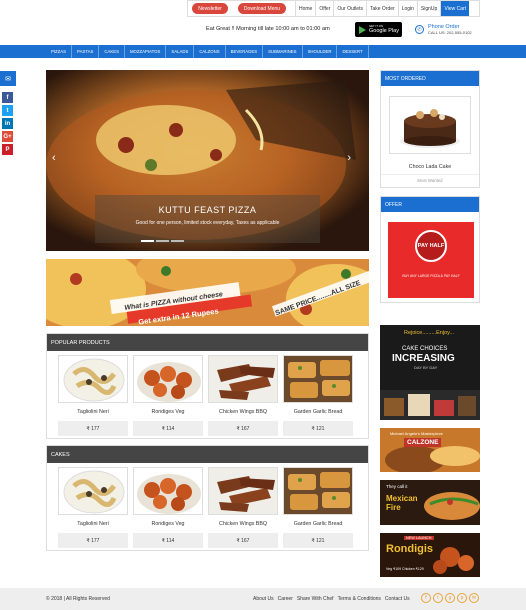  What do you see at coordinates (349, 8) in the screenshot?
I see `nav-link-outlets: Our Outlets` at bounding box center [349, 8].